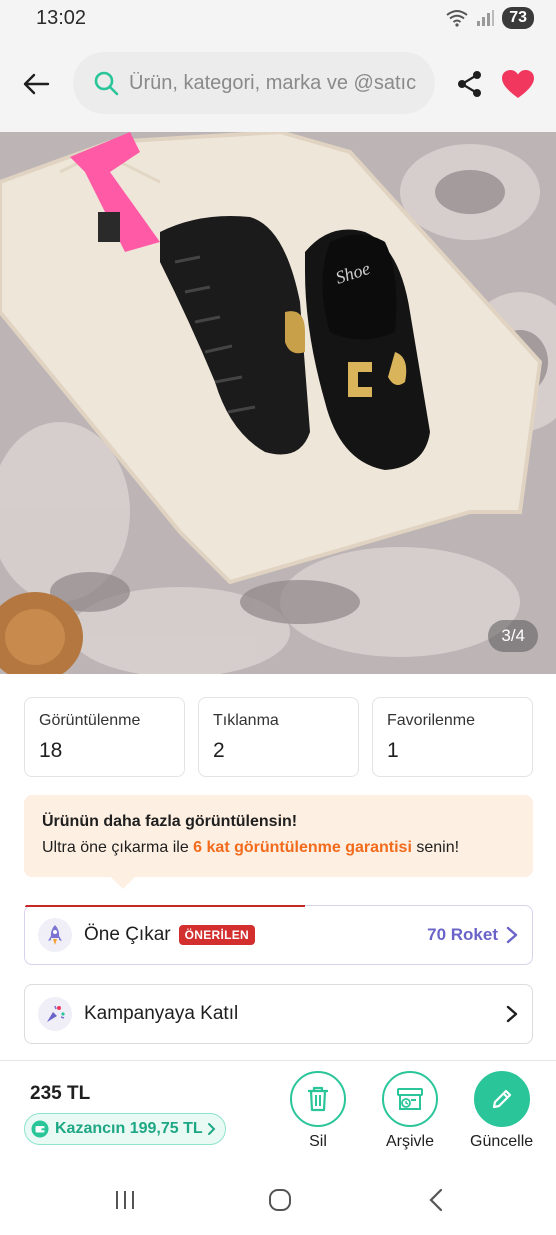 The width and height of the screenshot is (556, 1235). What do you see at coordinates (118, 847) in the screenshot?
I see `promo-text-before: Ultra öne çıkarma ile` at bounding box center [118, 847].